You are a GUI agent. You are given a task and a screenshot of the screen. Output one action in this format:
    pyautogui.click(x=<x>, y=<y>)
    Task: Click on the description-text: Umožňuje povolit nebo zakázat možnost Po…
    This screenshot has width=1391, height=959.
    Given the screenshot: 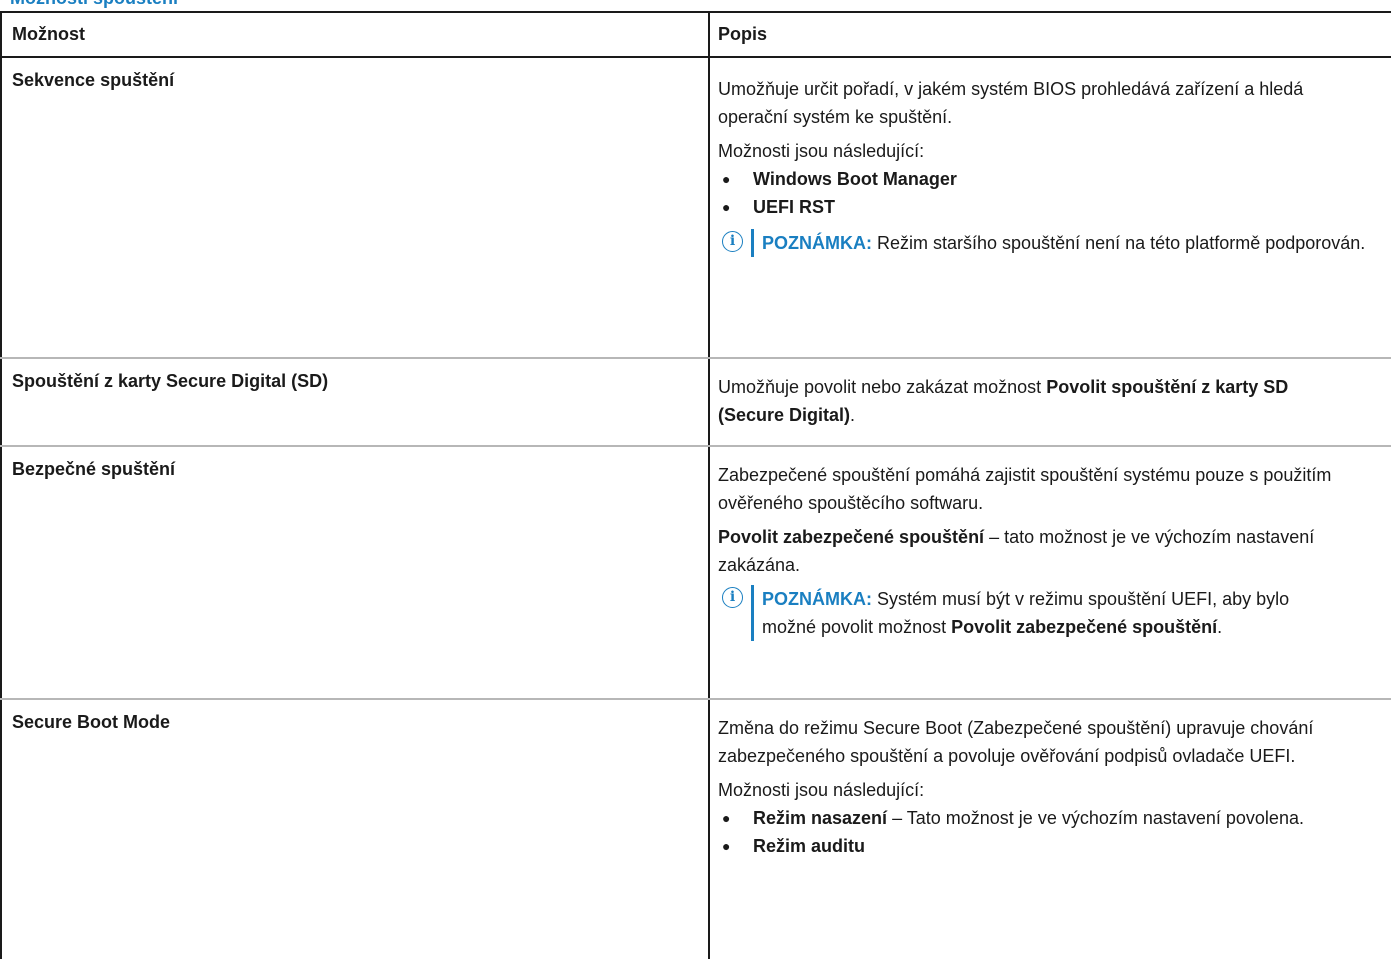 What is the action you would take?
    pyautogui.click(x=1003, y=401)
    